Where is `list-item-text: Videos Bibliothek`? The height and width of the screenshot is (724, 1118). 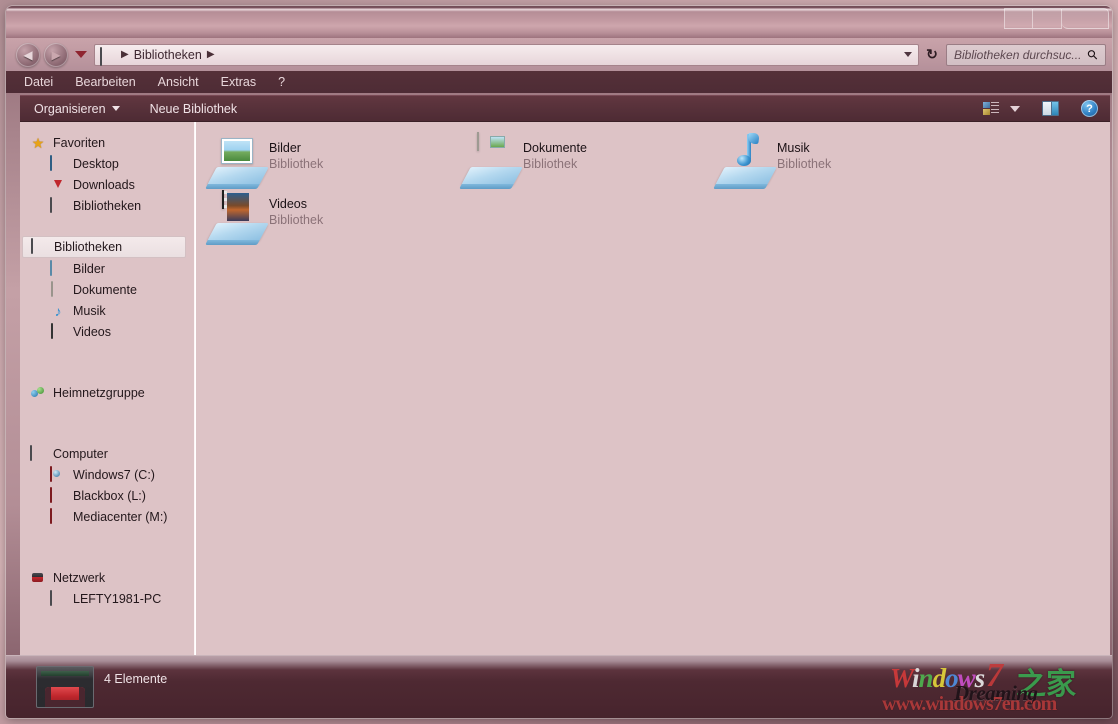 list-item-text: Videos Bibliothek is located at coordinates (296, 212).